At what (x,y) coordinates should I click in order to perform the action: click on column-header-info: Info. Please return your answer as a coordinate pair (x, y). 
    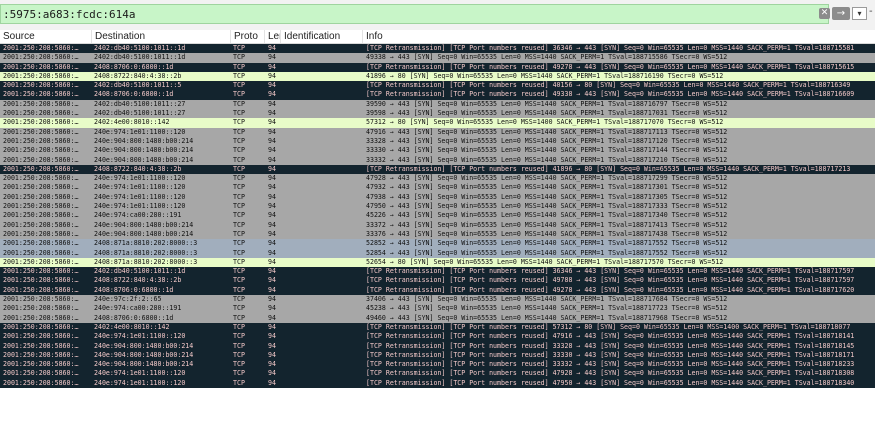
    Looking at the image, I should click on (619, 36).